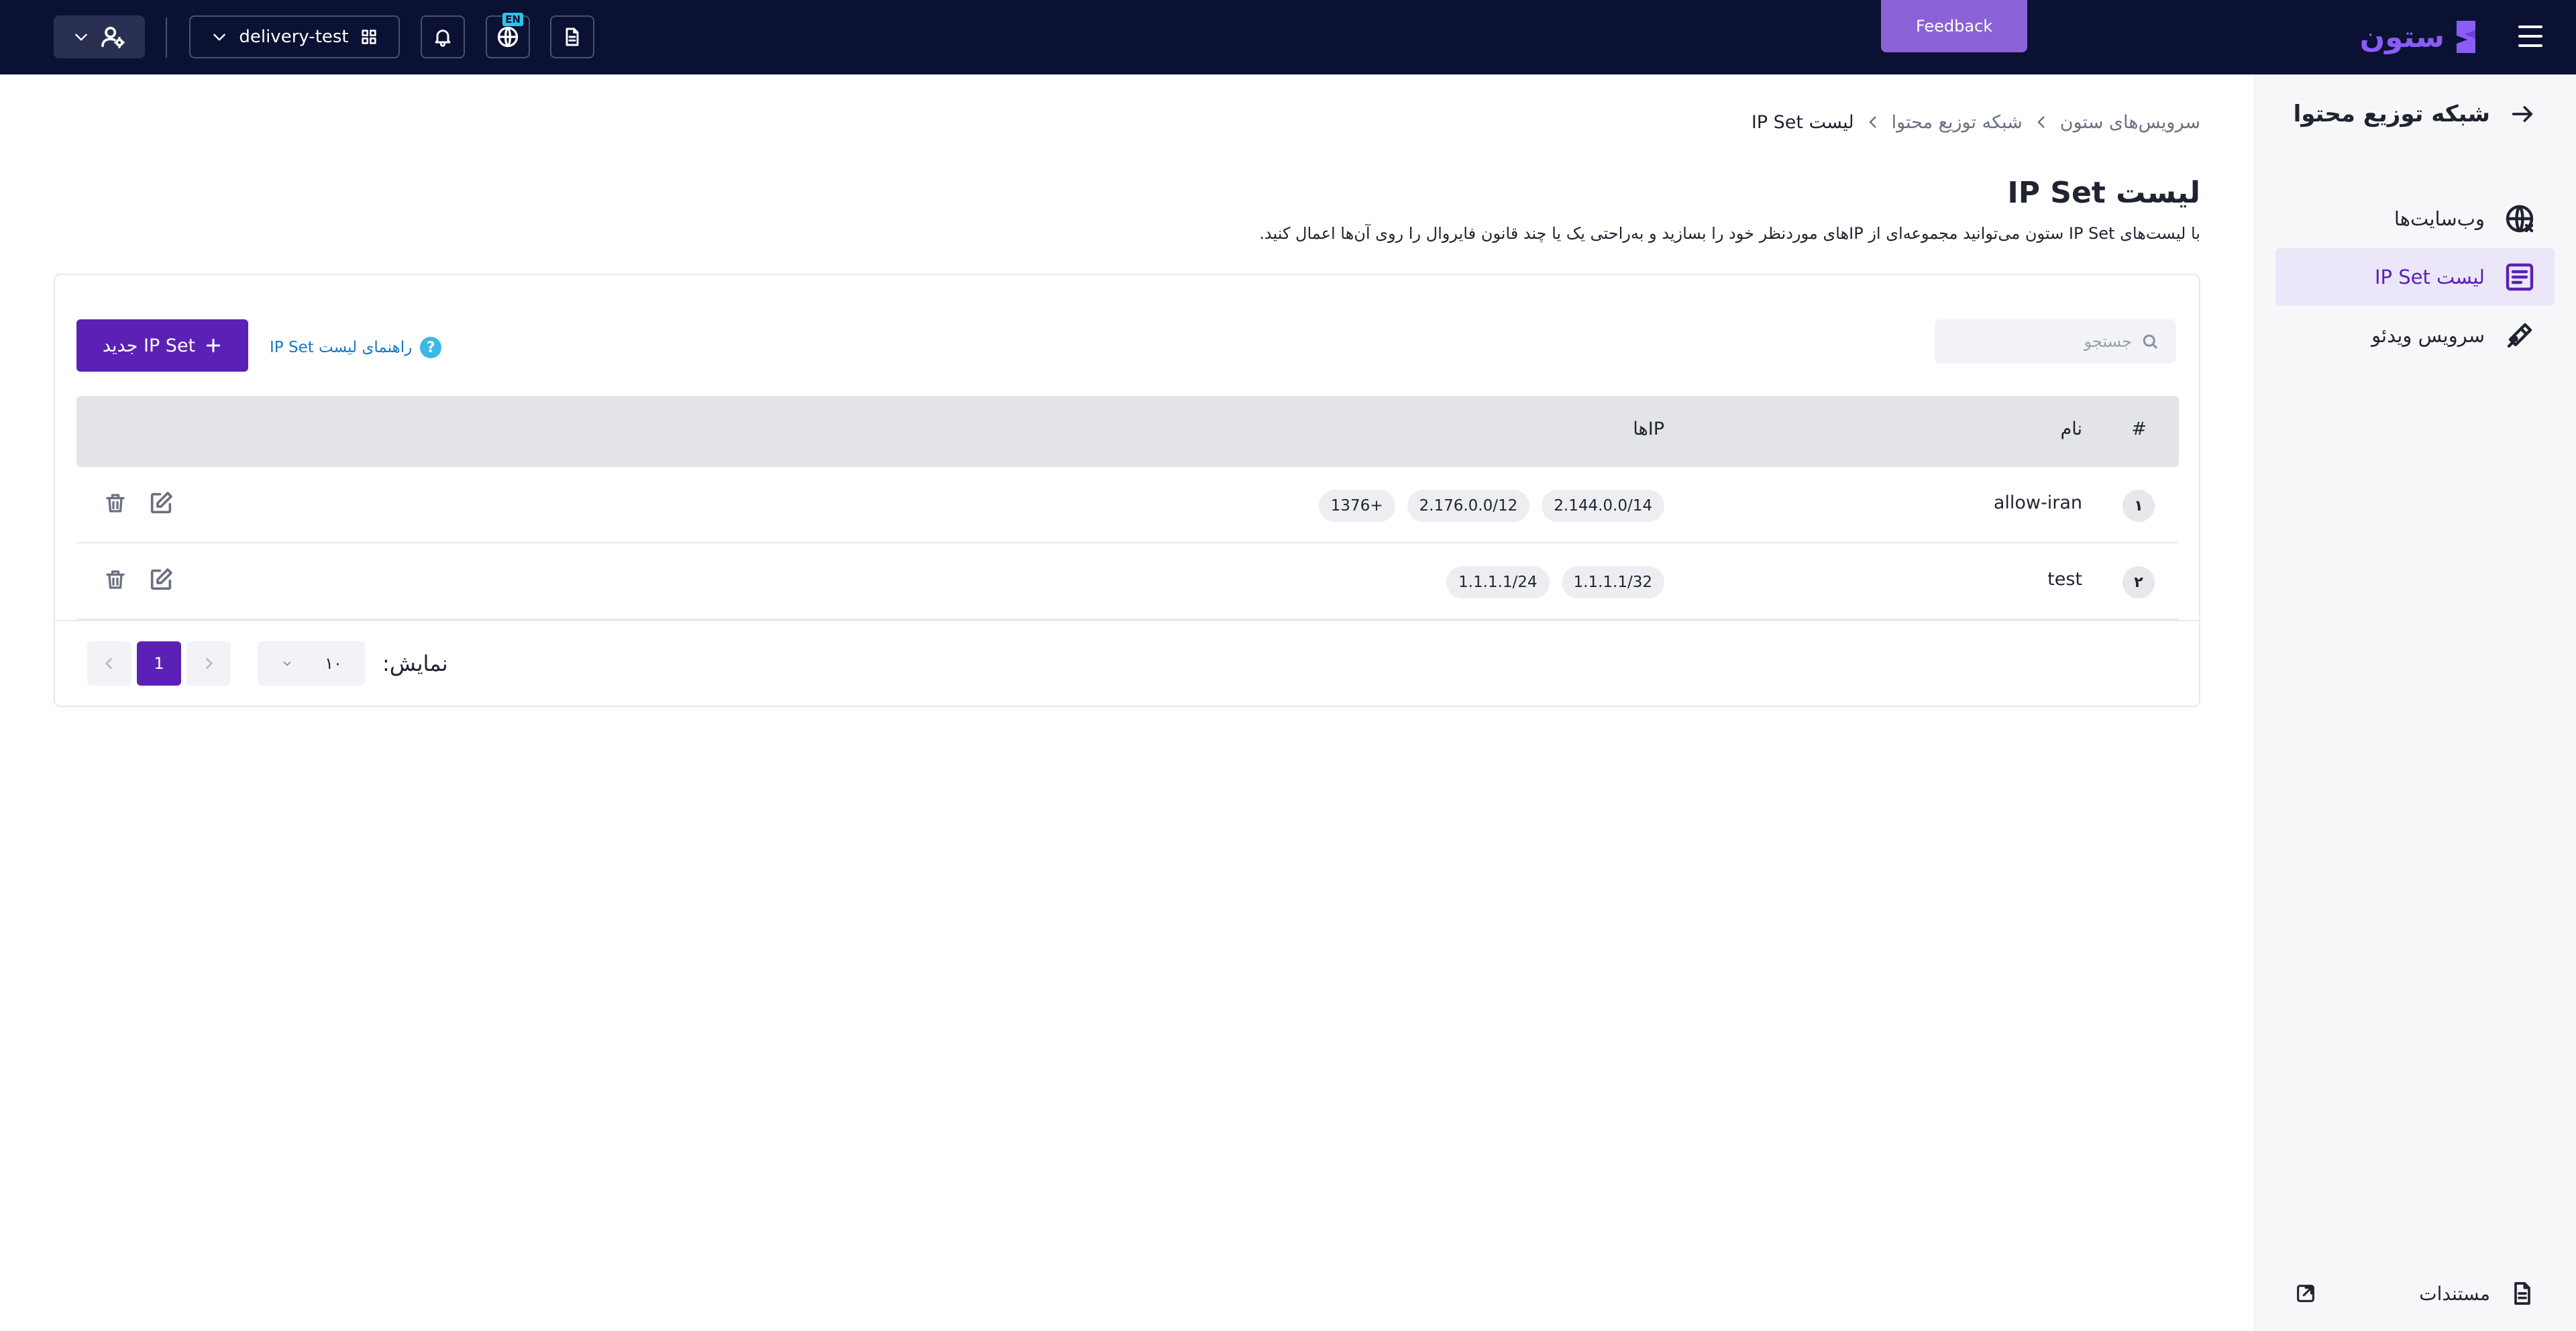 The height and width of the screenshot is (1331, 2576). What do you see at coordinates (113, 37) in the screenshot?
I see `user-settings-icon` at bounding box center [113, 37].